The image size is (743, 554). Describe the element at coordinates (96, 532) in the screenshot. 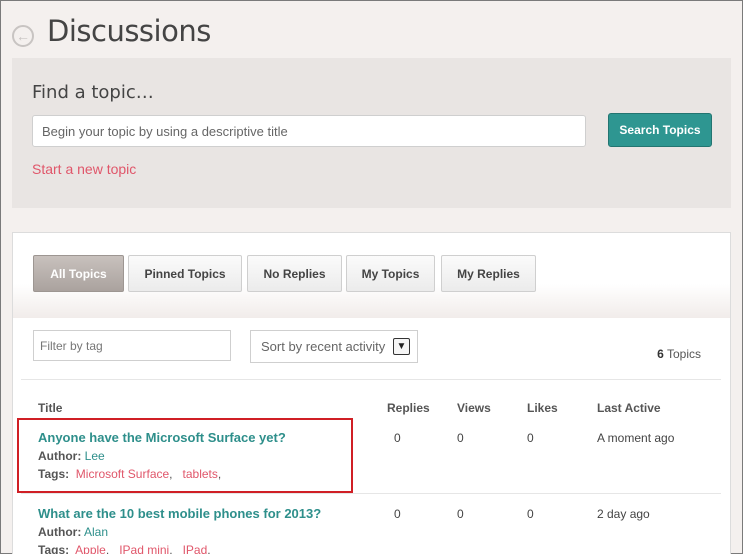

I see `author-link: Alan` at that location.